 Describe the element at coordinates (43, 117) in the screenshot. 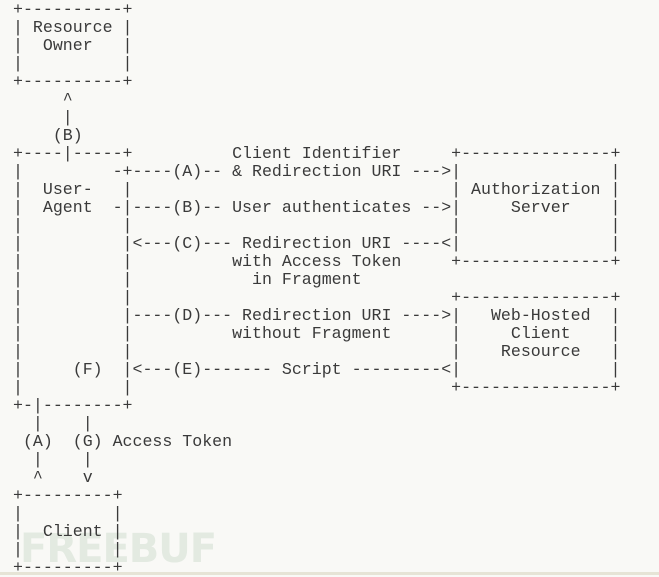

I see `diagram-line: |` at that location.